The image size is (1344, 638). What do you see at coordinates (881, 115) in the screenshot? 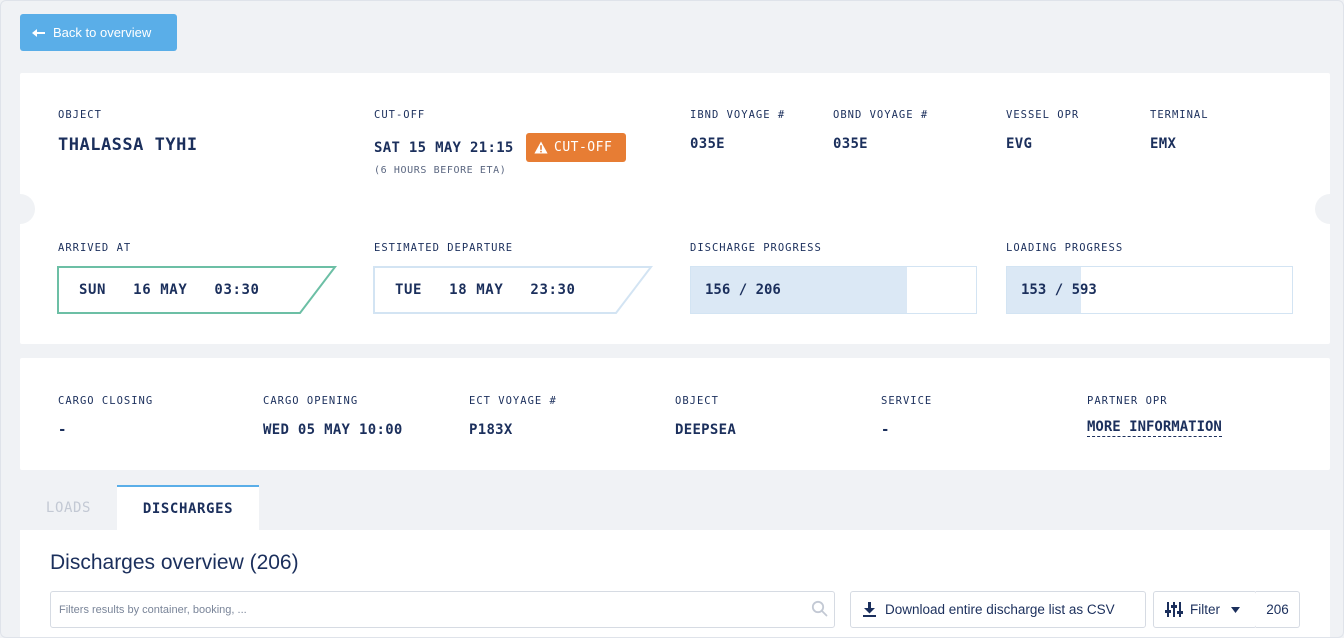
I see `obnd-voyage-label: OBND VOYAGE #` at bounding box center [881, 115].